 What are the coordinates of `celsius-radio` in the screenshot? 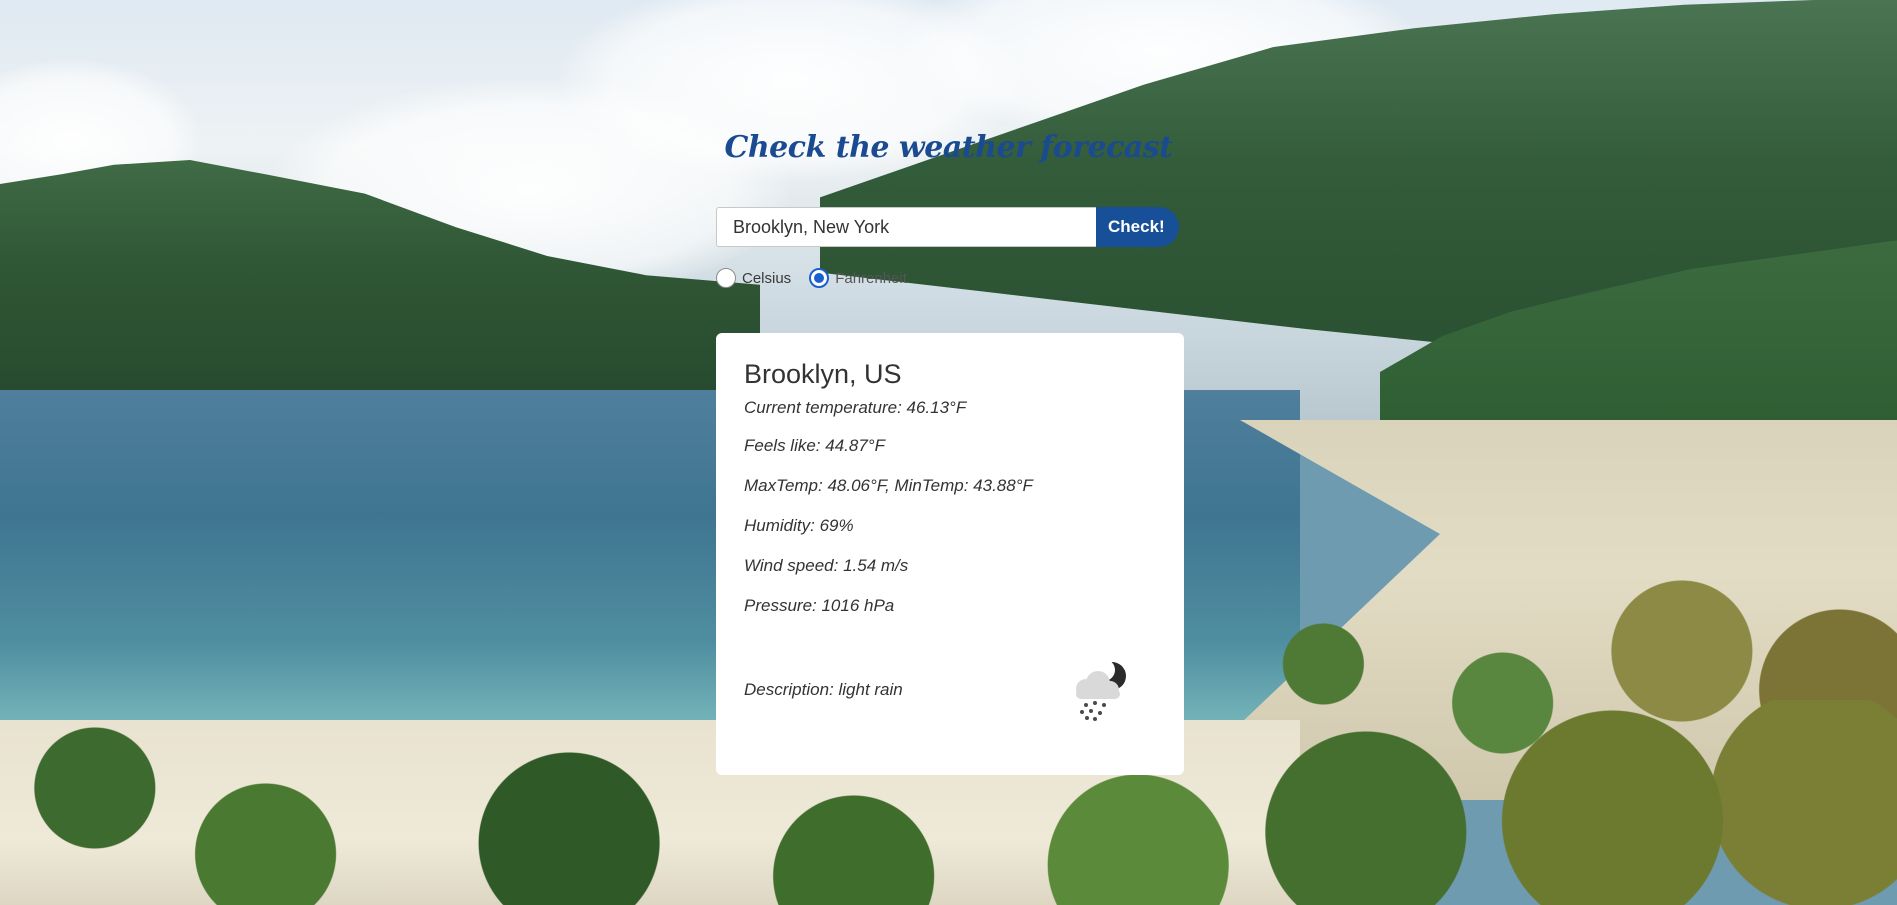 It's located at (726, 278).